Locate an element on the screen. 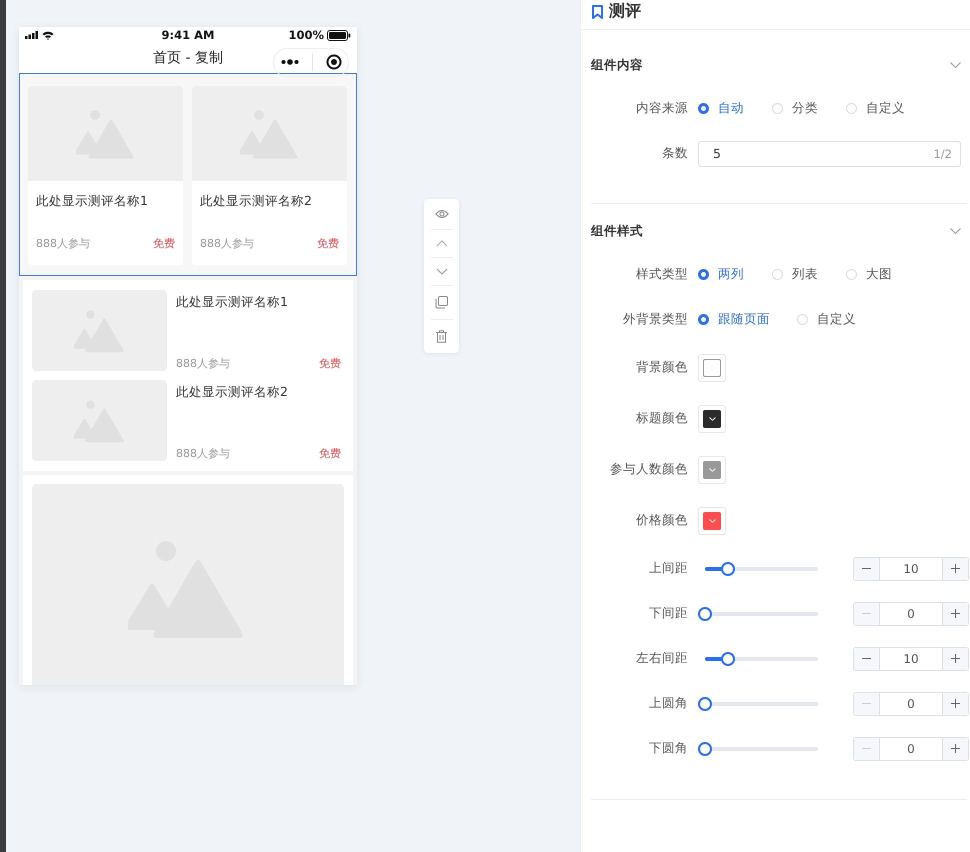 Image resolution: width=970 pixels, height=852 pixels. more-icon is located at coordinates (289, 62).